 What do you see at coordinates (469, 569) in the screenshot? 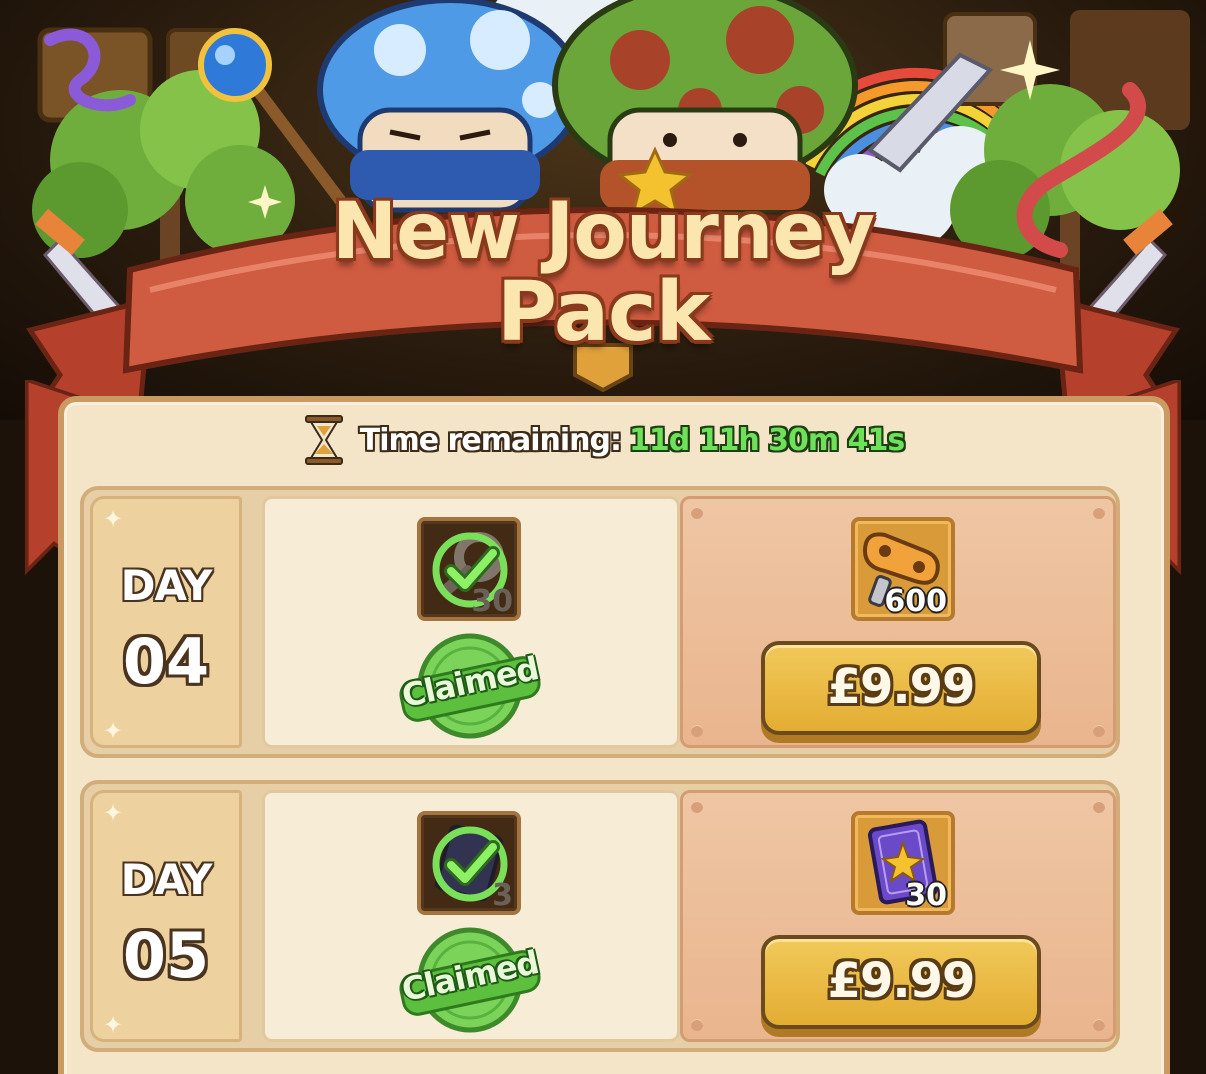
I see `free-reward-item: 30` at bounding box center [469, 569].